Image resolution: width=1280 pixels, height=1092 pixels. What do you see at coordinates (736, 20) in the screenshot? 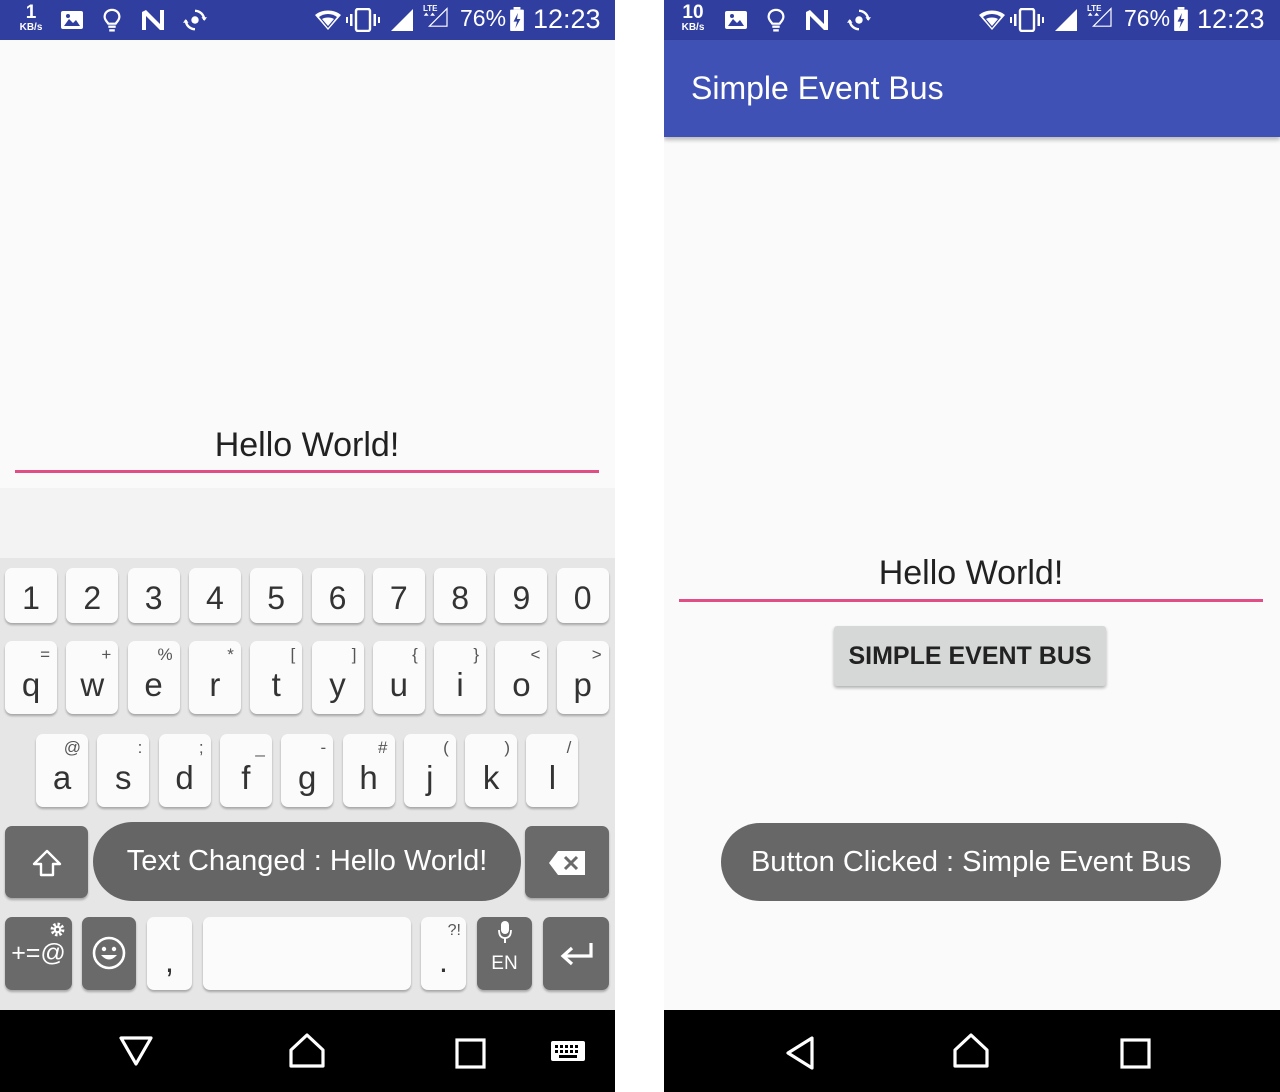
I see `image-notification-icon` at bounding box center [736, 20].